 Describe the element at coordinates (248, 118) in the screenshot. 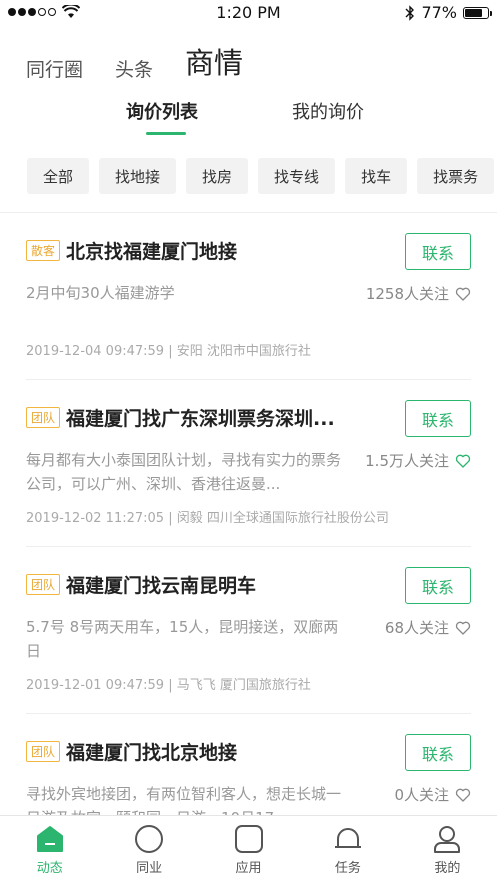

I see `sub-tabs: 询价列表 我的询价` at that location.